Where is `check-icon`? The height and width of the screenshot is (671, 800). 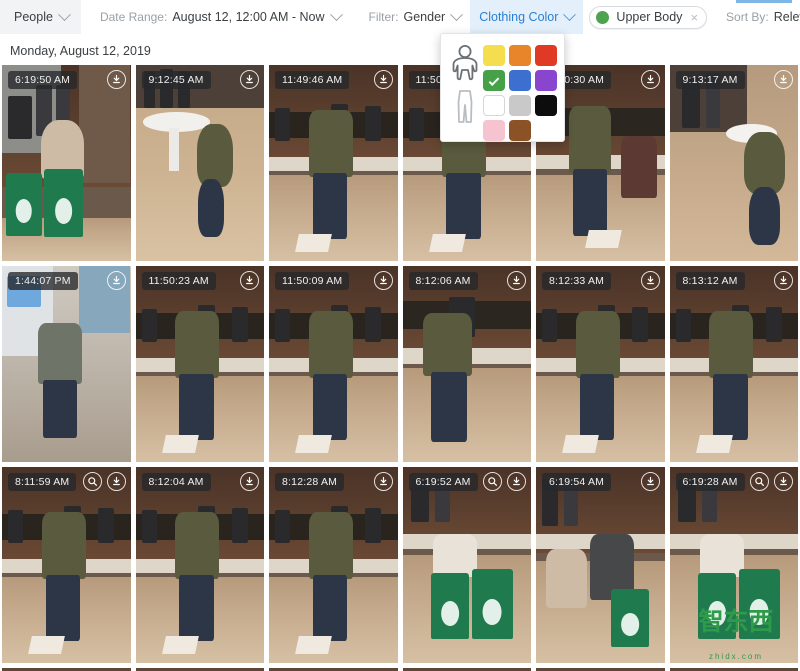 check-icon is located at coordinates (494, 80).